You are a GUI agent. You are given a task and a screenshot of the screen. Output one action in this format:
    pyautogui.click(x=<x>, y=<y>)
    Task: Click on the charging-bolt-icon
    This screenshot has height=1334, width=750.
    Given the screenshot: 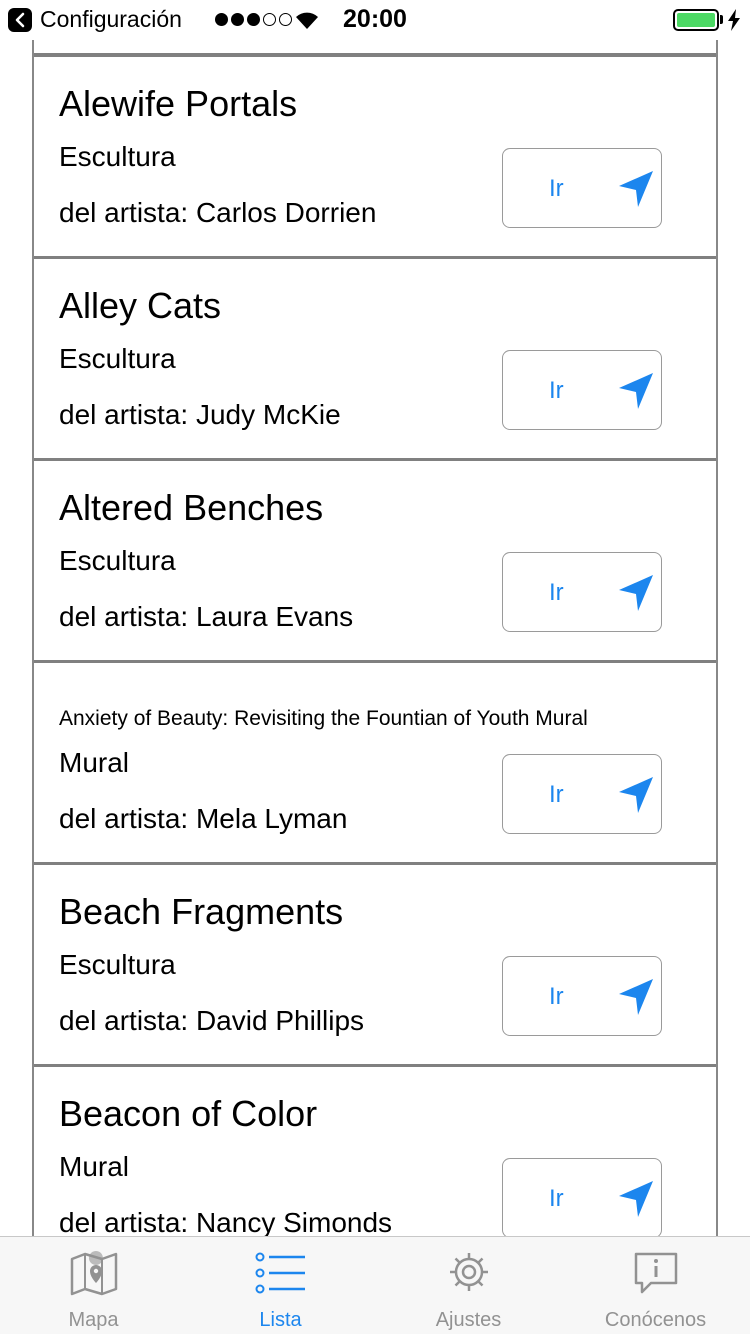 What is the action you would take?
    pyautogui.click(x=734, y=20)
    